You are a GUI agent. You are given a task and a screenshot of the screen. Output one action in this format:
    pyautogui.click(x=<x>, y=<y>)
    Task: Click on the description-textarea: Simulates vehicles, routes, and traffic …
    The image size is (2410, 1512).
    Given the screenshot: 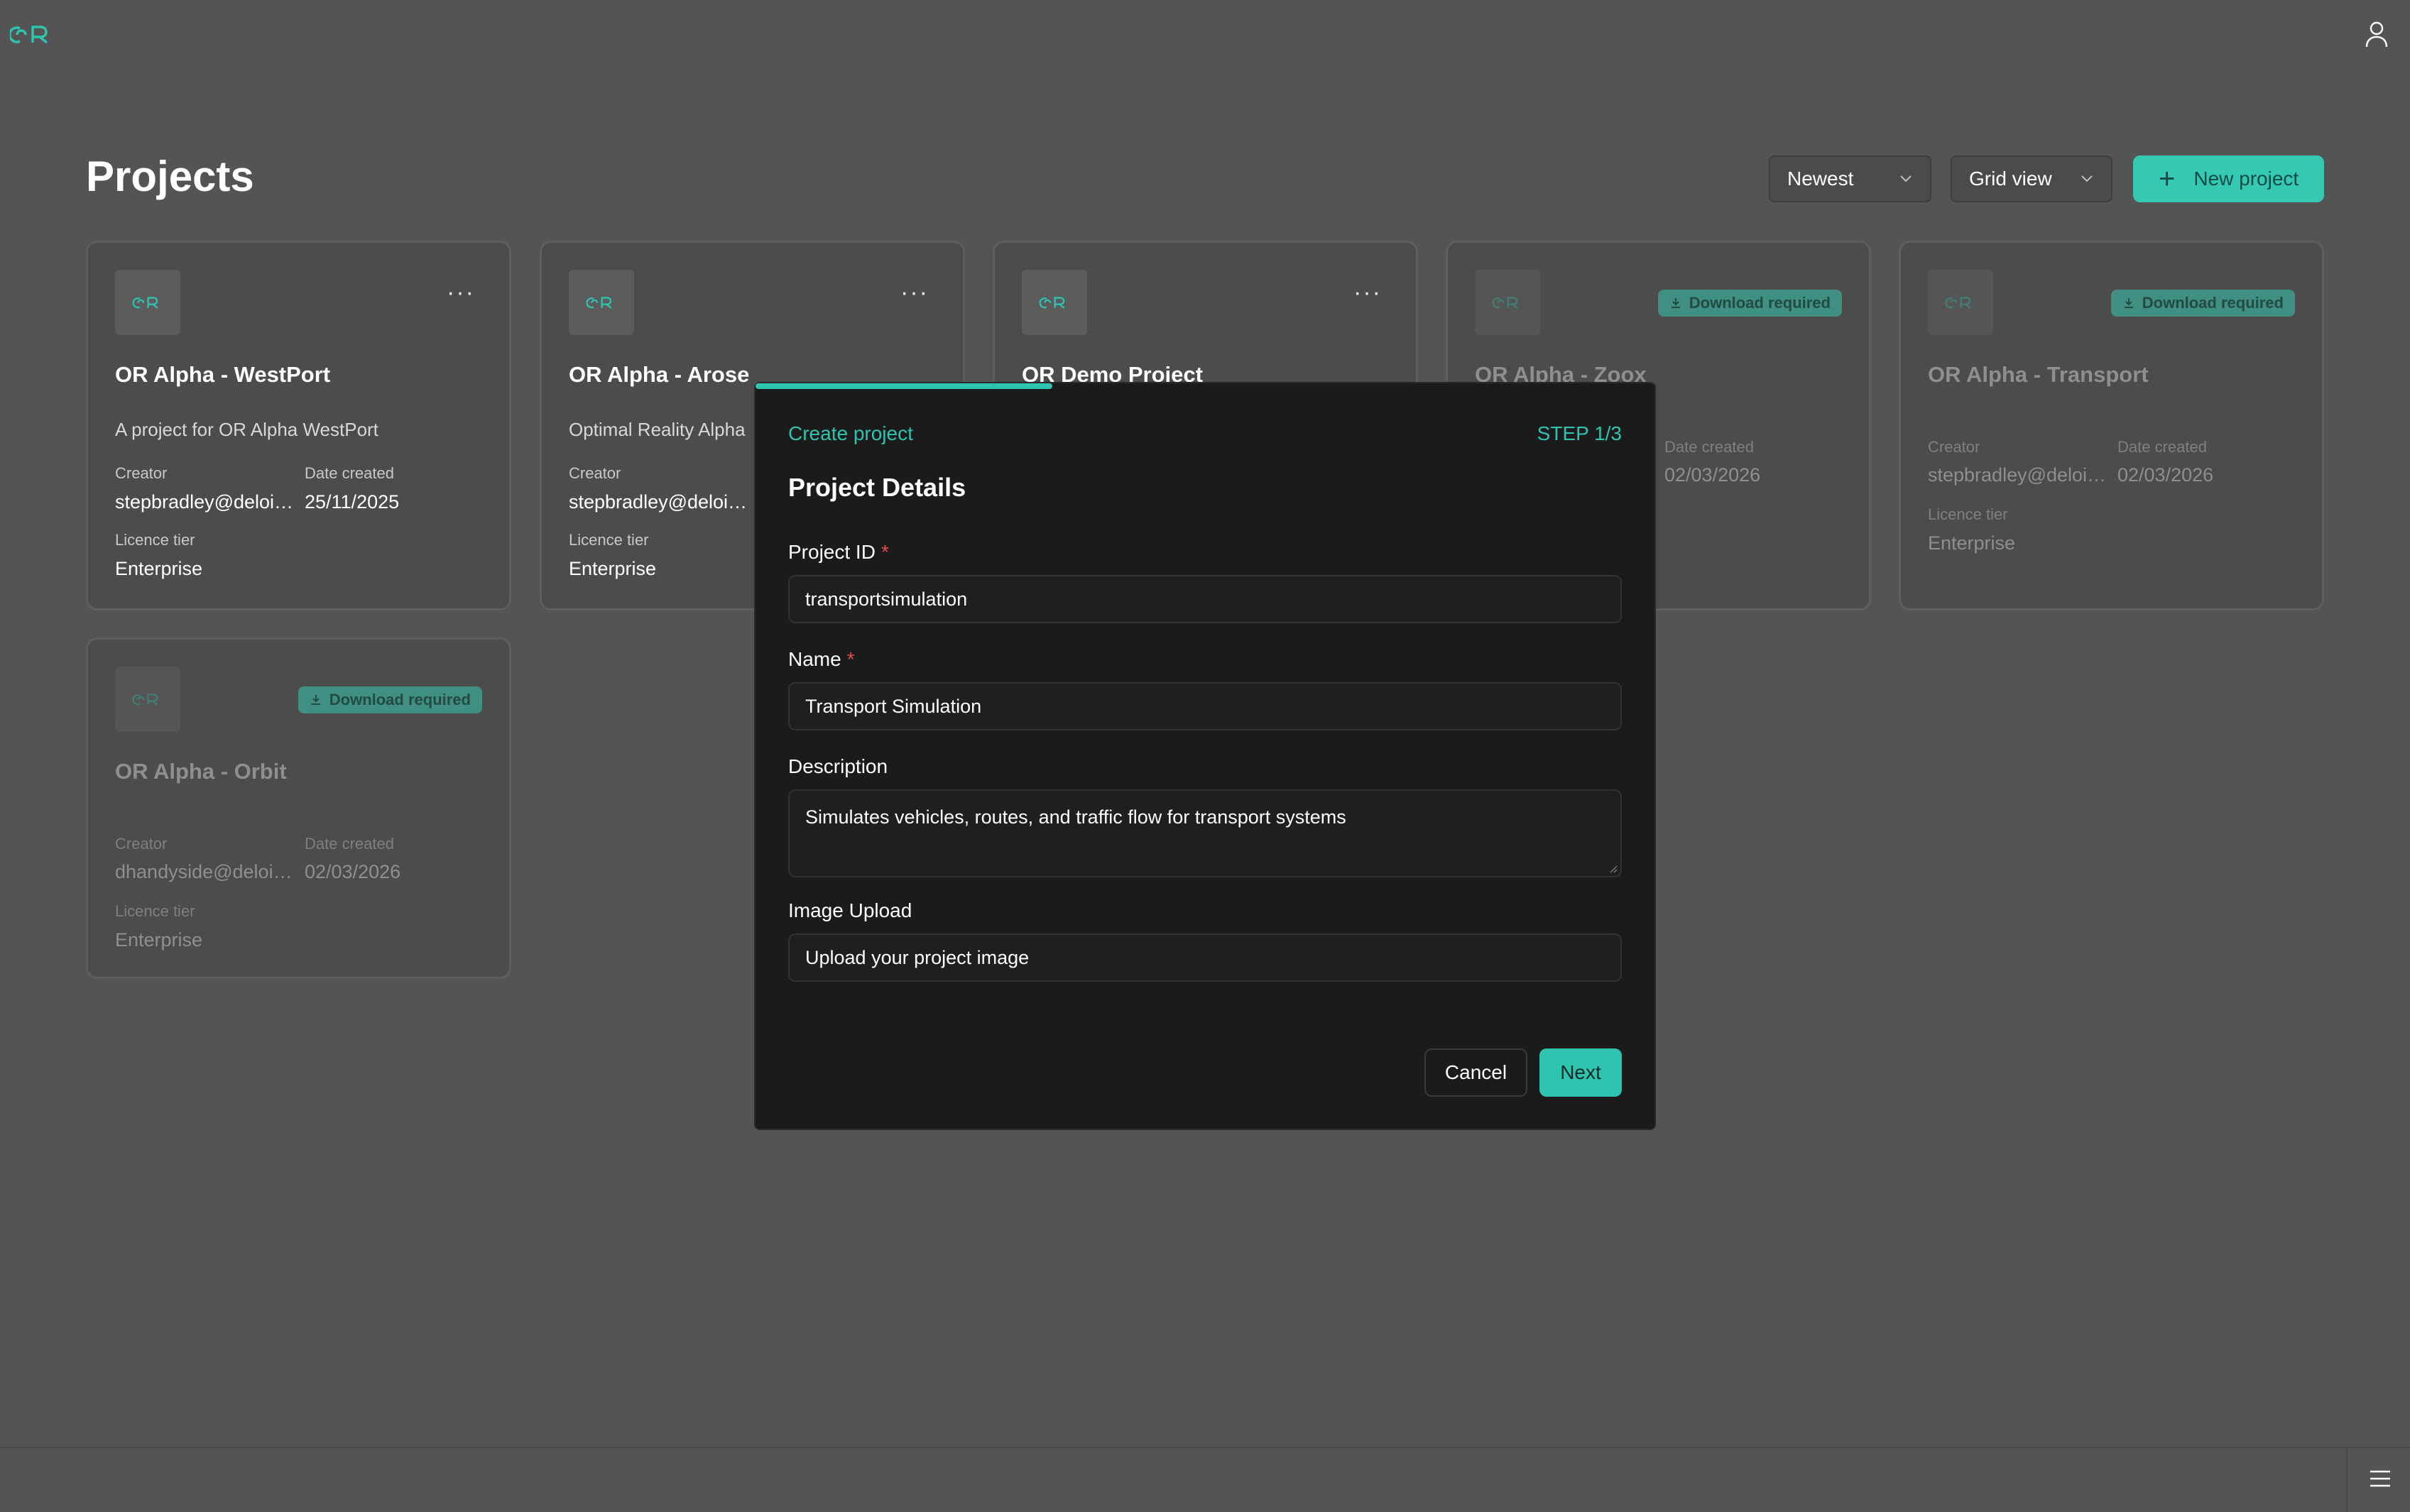 What is the action you would take?
    pyautogui.click(x=1205, y=833)
    